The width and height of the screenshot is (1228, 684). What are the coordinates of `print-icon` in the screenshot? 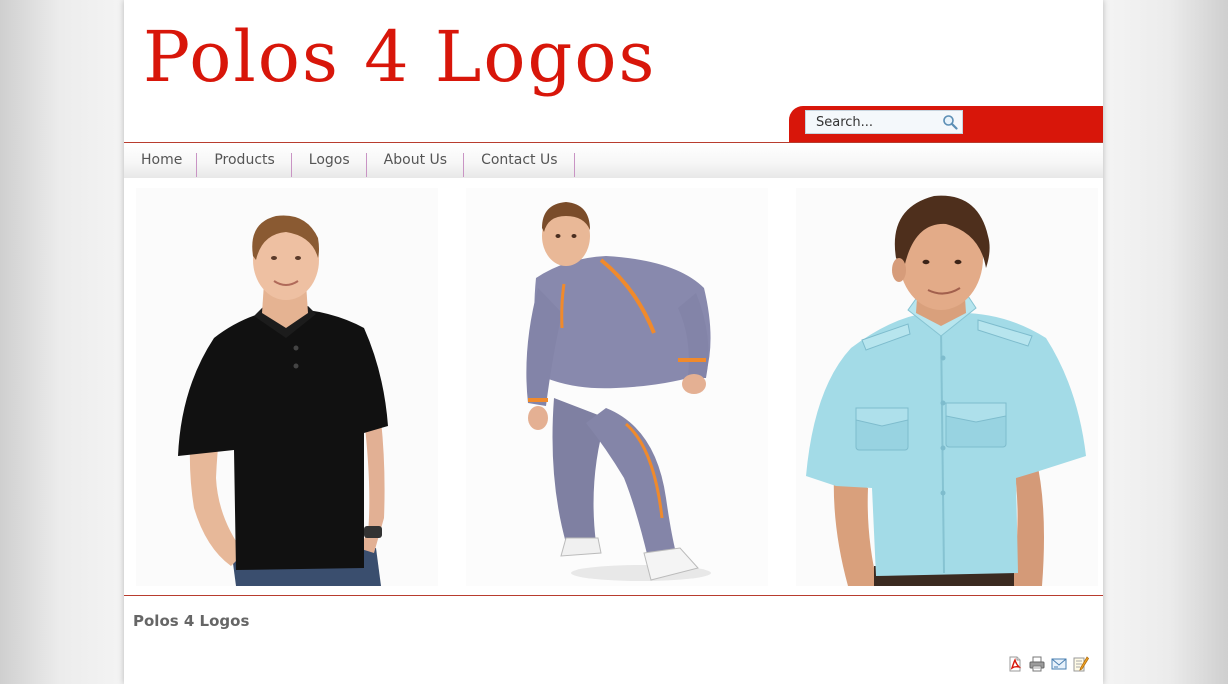 It's located at (1037, 664).